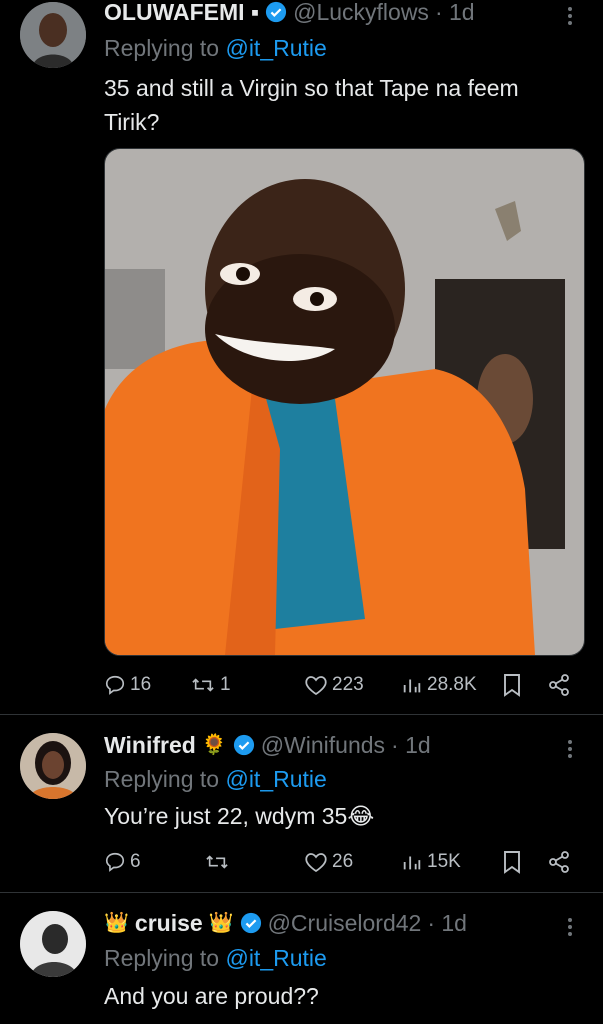 The height and width of the screenshot is (1024, 603). What do you see at coordinates (361, 13) in the screenshot?
I see `author-handle: @Luckyflows` at bounding box center [361, 13].